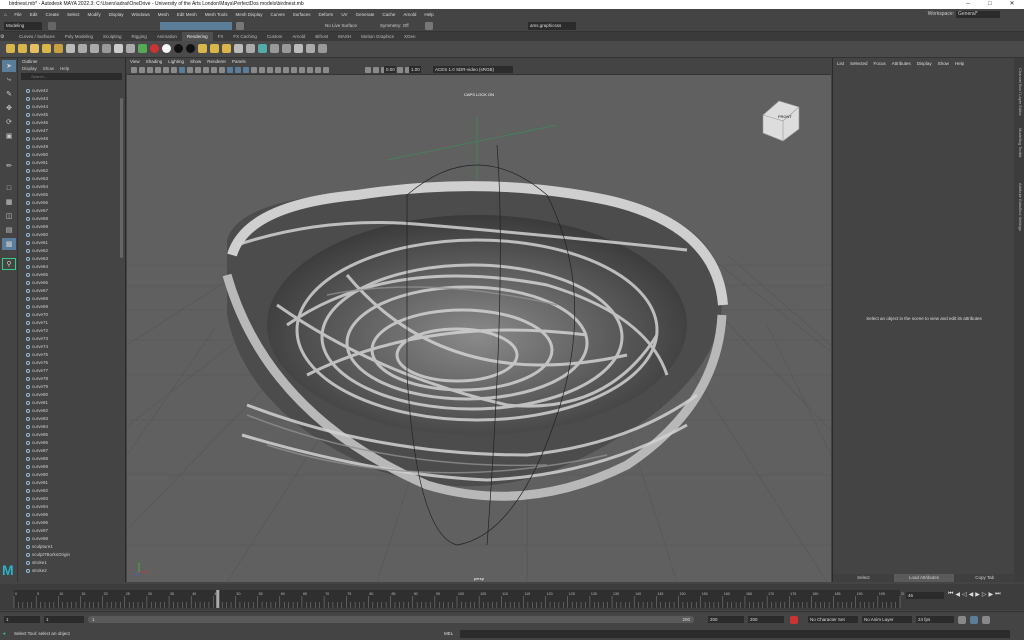  Describe the element at coordinates (71, 539) in the screenshot. I see `outliner-item: curve98` at that location.